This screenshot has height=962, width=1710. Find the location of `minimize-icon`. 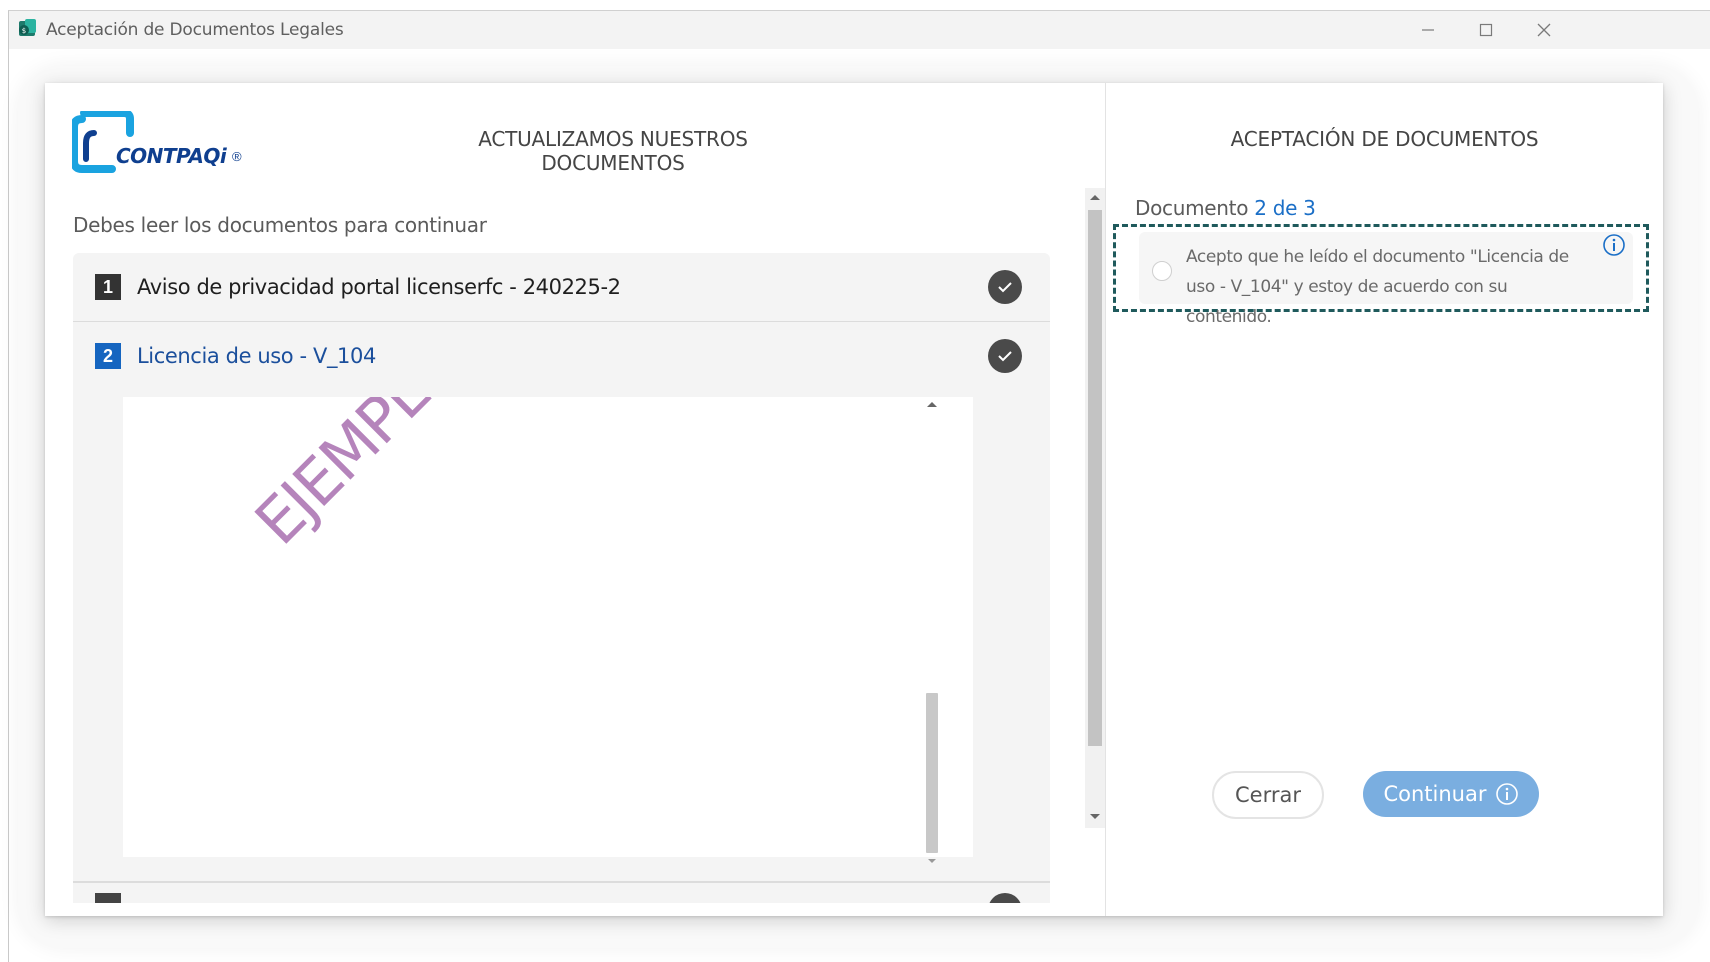

minimize-icon is located at coordinates (1428, 30).